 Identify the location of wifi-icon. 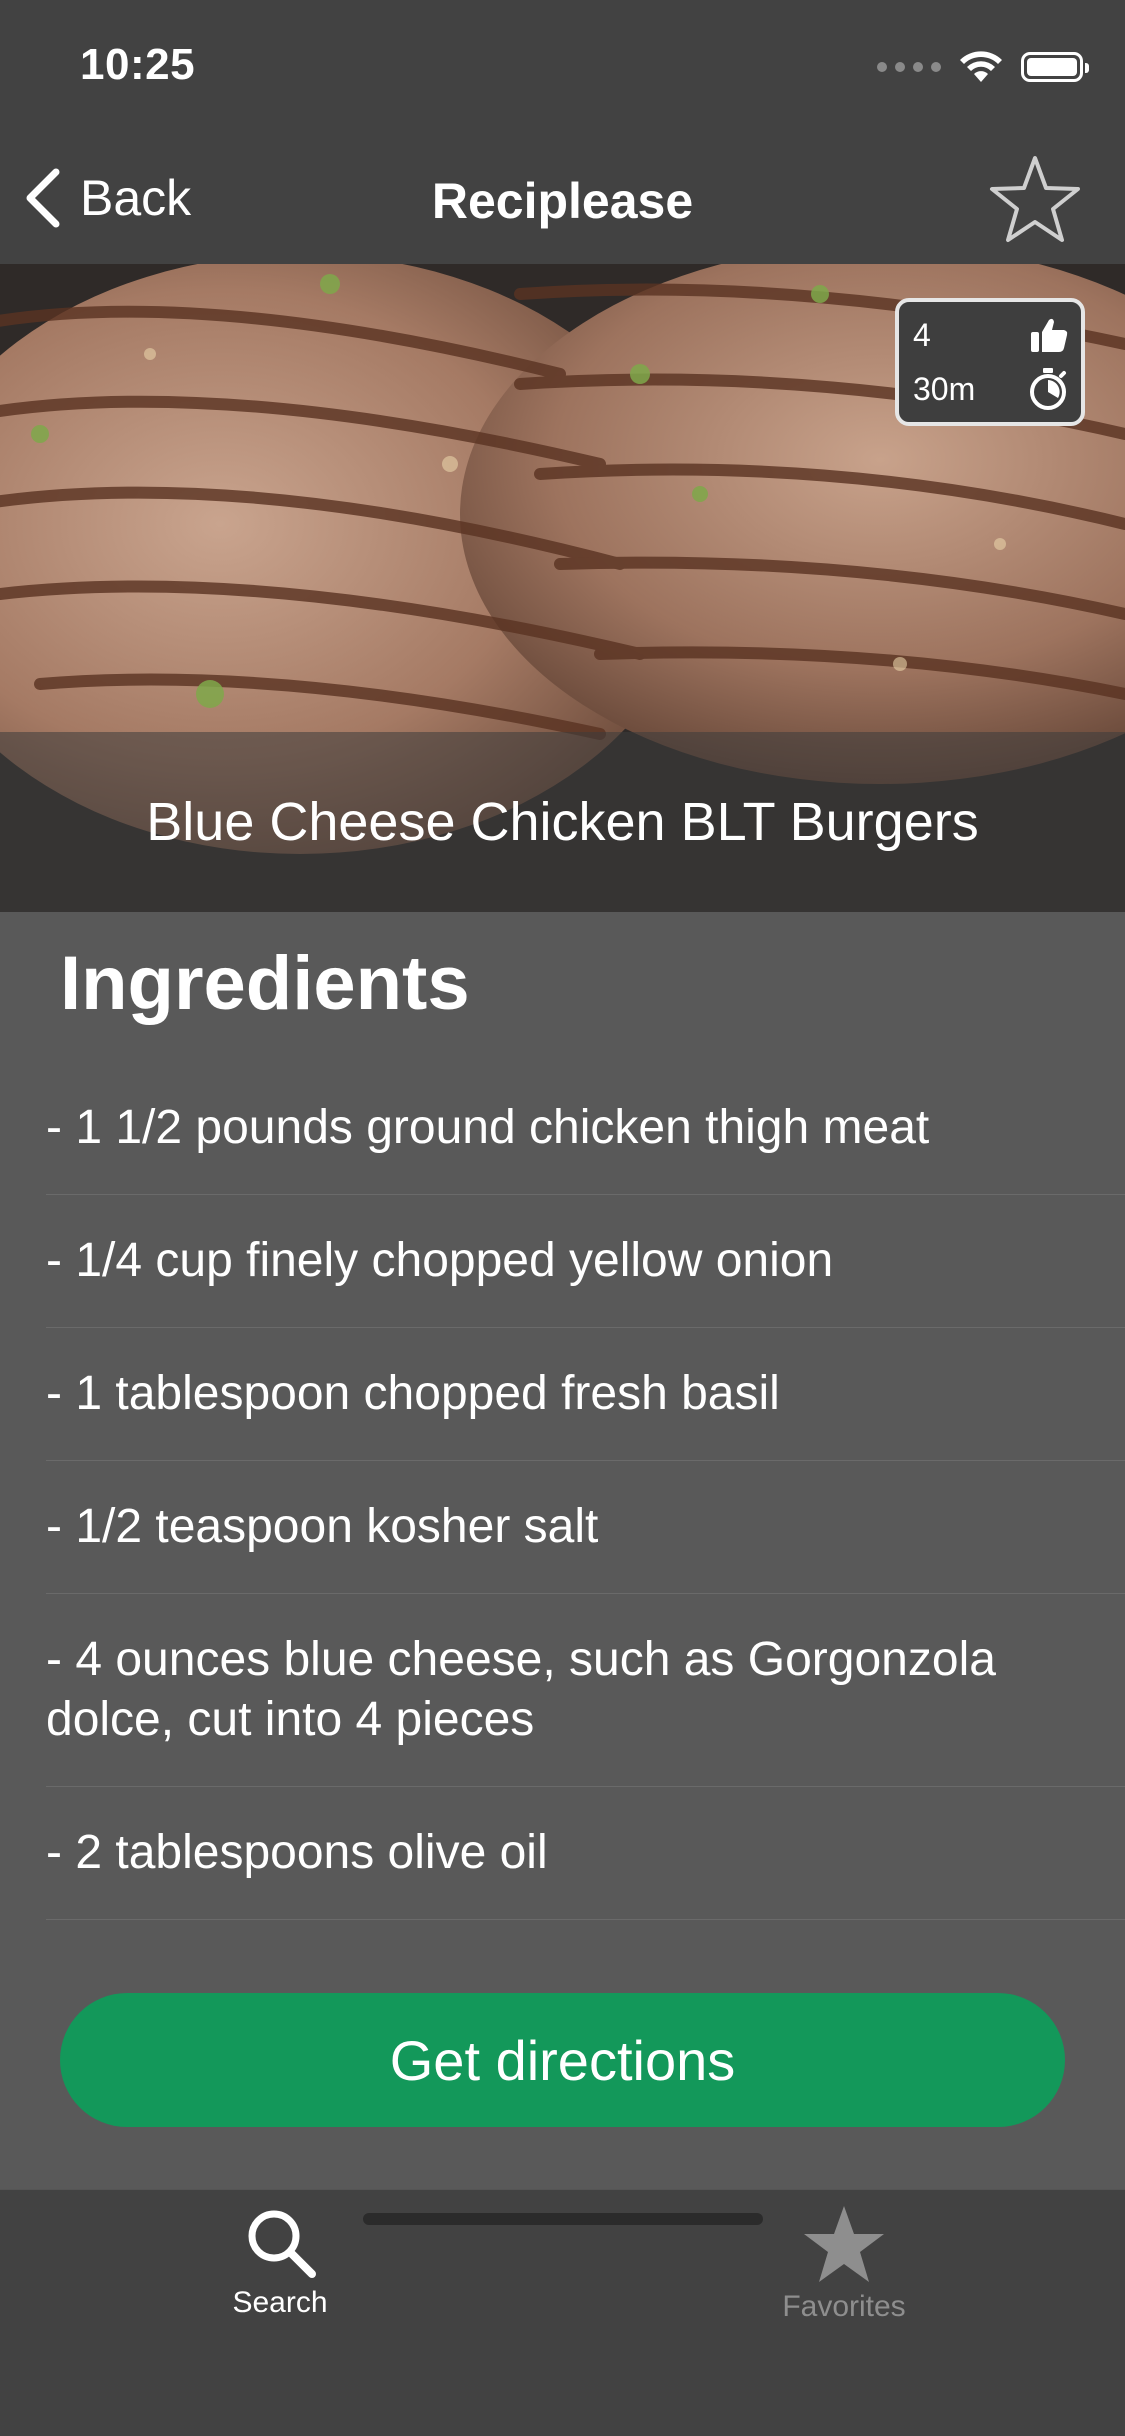
(981, 66).